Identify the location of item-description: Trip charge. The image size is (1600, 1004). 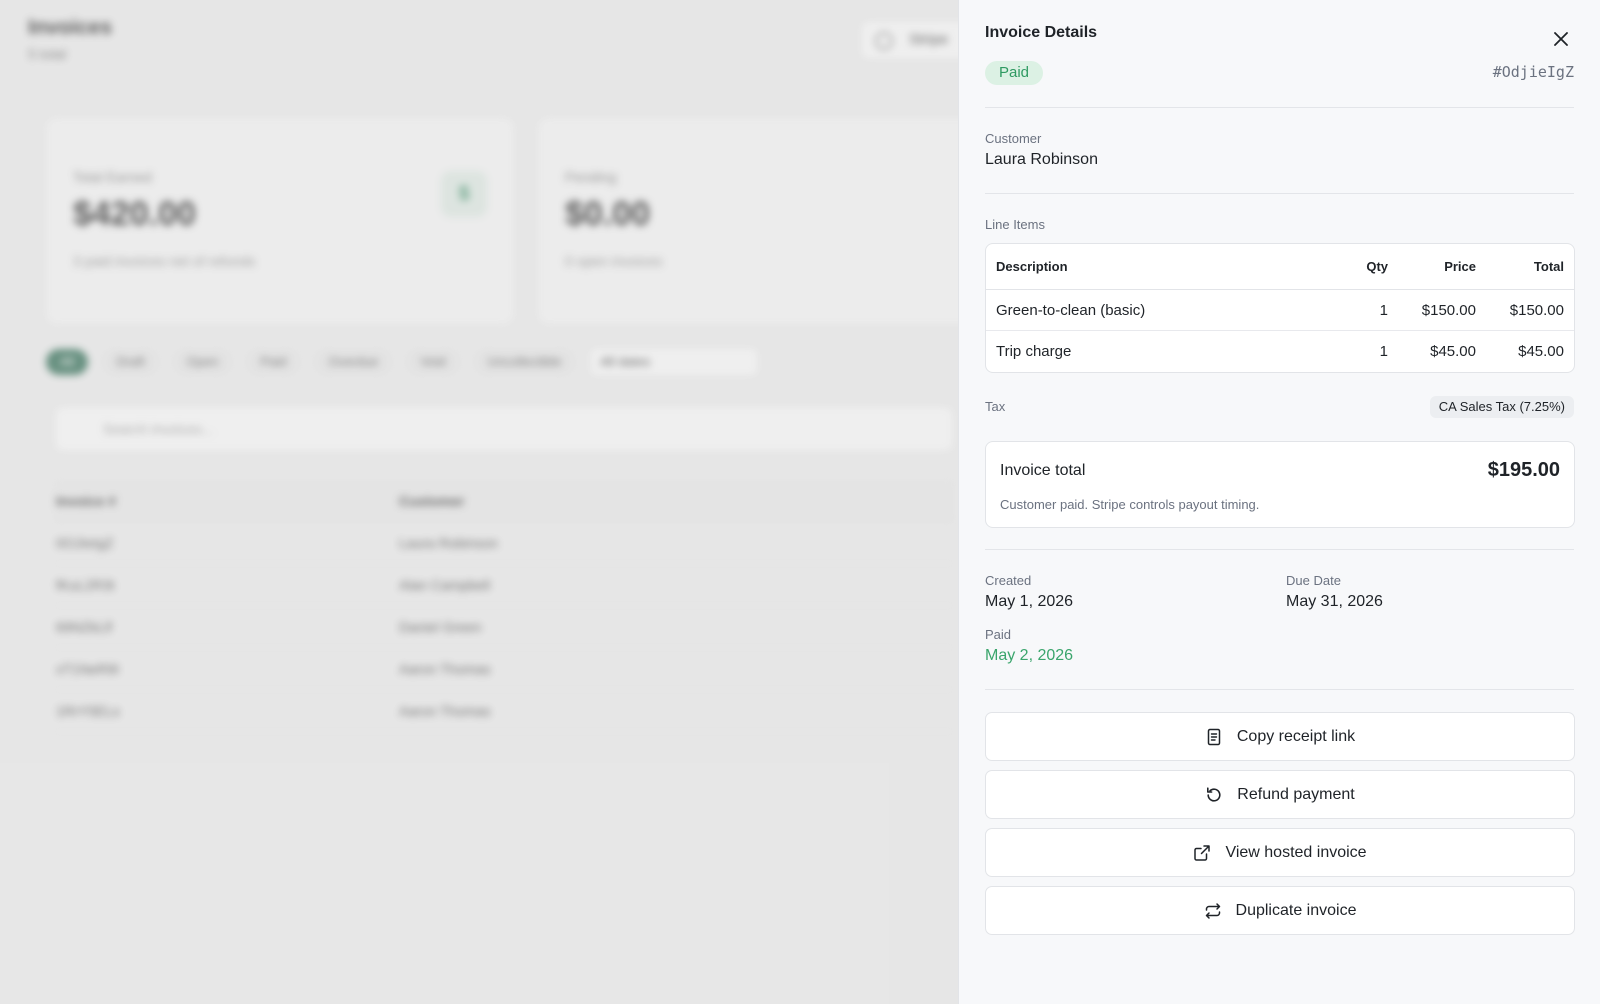
(1034, 351).